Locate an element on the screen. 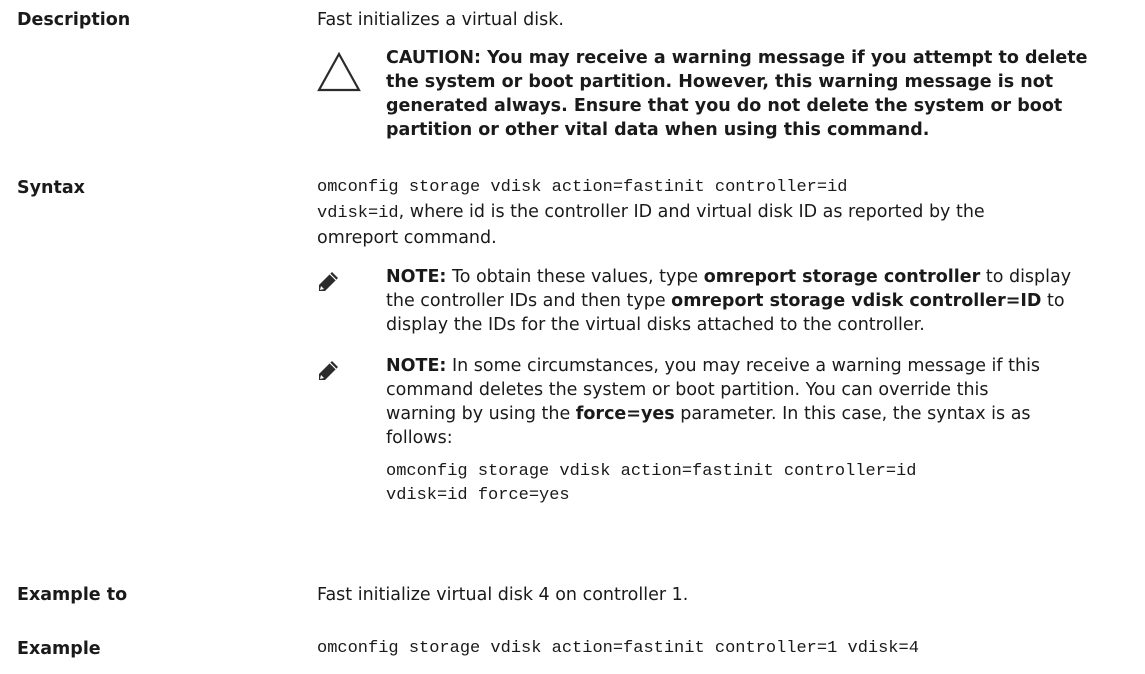  note-2-code: vdisk=id force=yes is located at coordinates (478, 495).